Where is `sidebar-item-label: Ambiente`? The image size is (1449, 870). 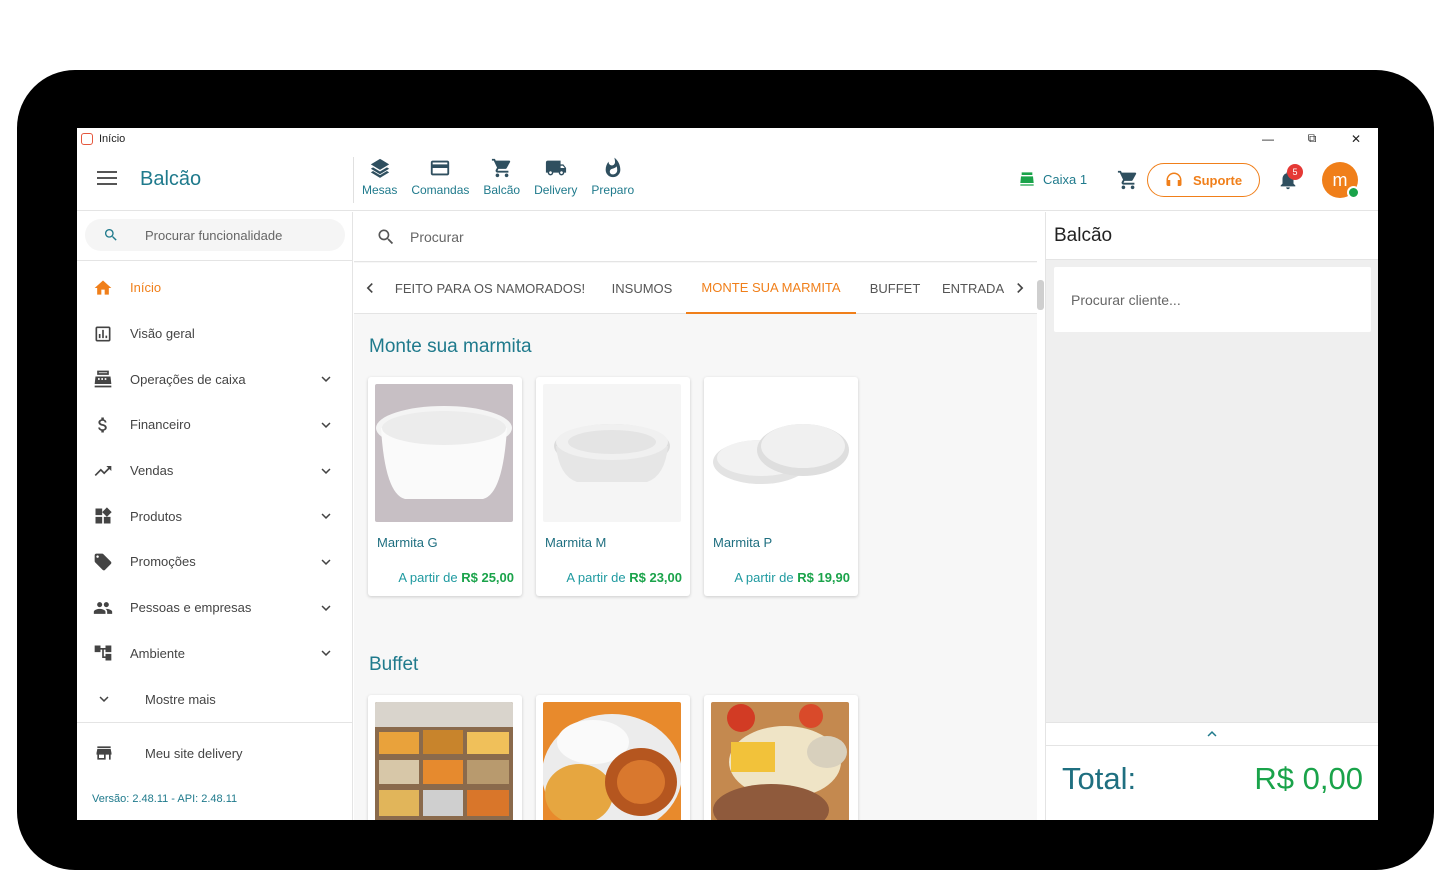
sidebar-item-label: Ambiente is located at coordinates (157, 653).